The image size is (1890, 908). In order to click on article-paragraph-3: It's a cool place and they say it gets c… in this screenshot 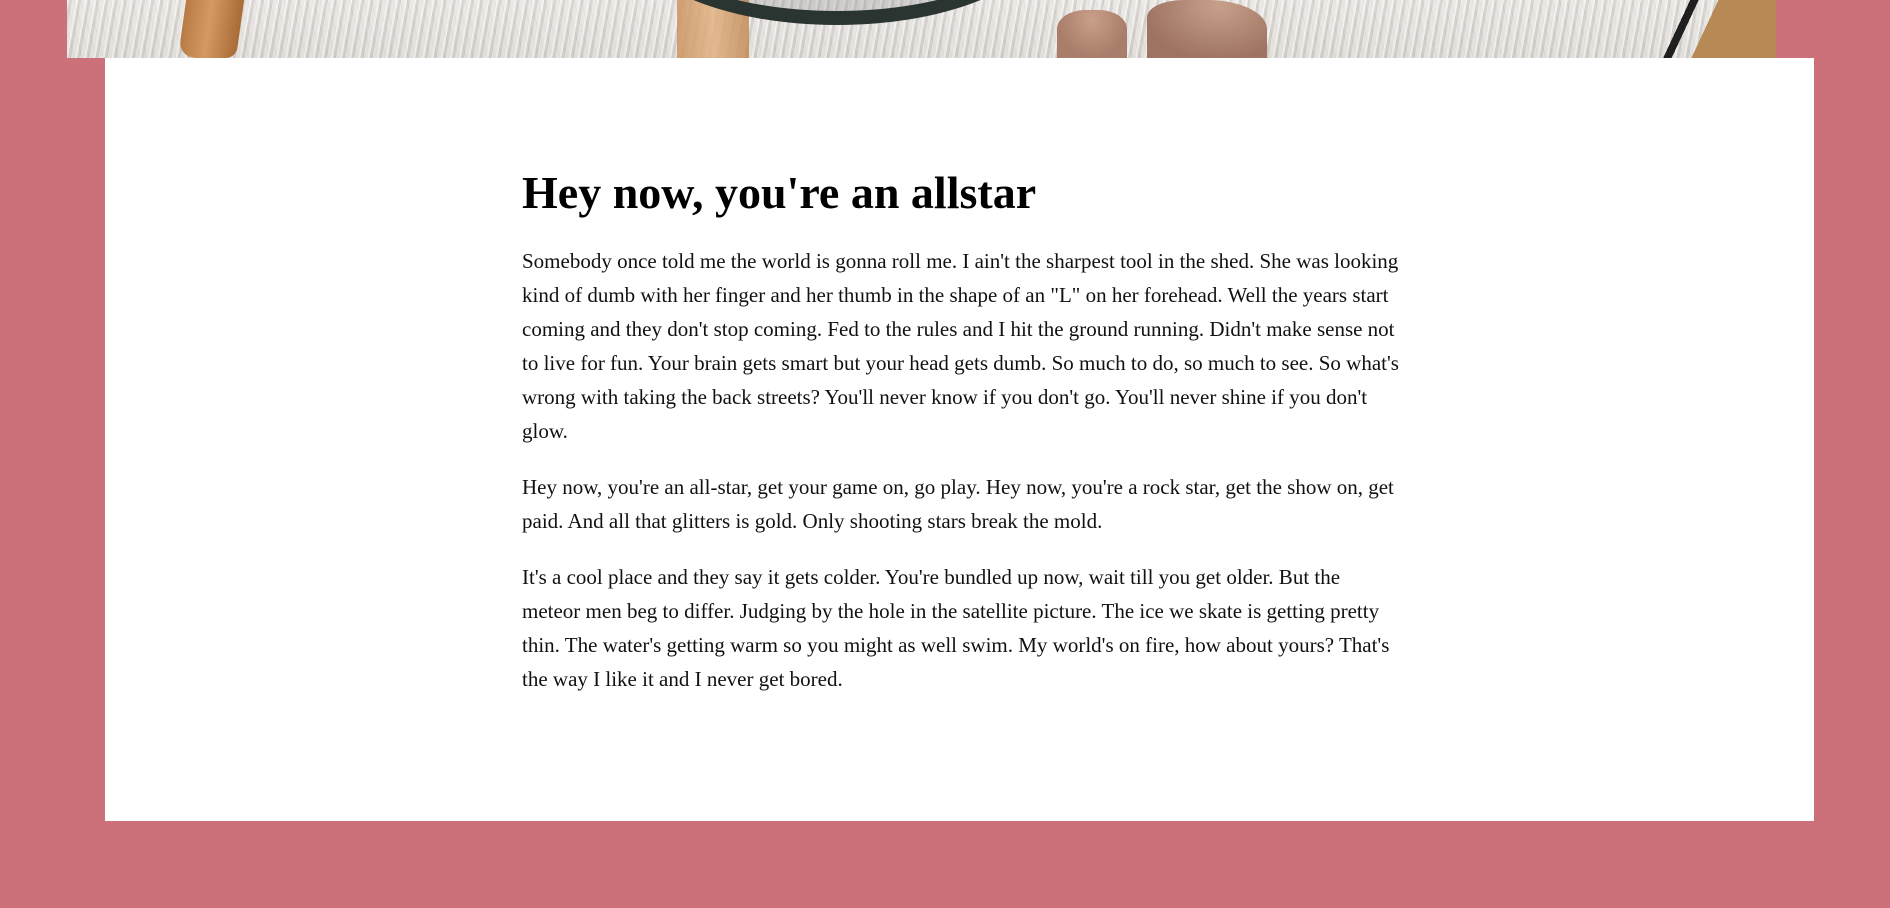, I will do `click(956, 627)`.